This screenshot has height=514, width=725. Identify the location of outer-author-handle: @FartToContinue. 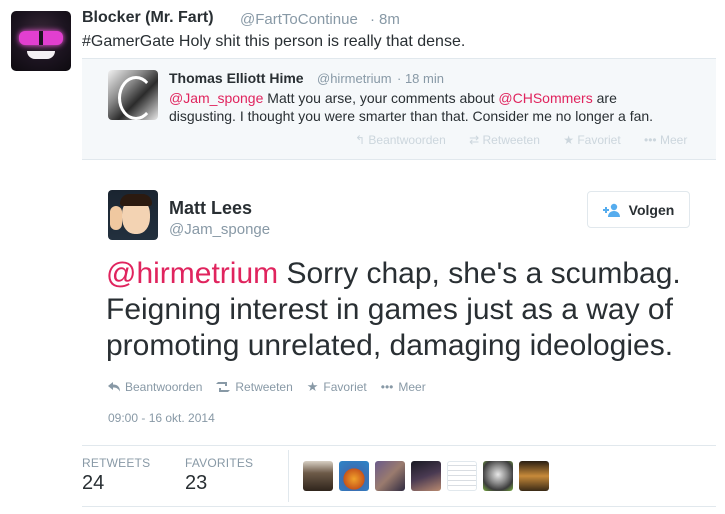
(299, 19).